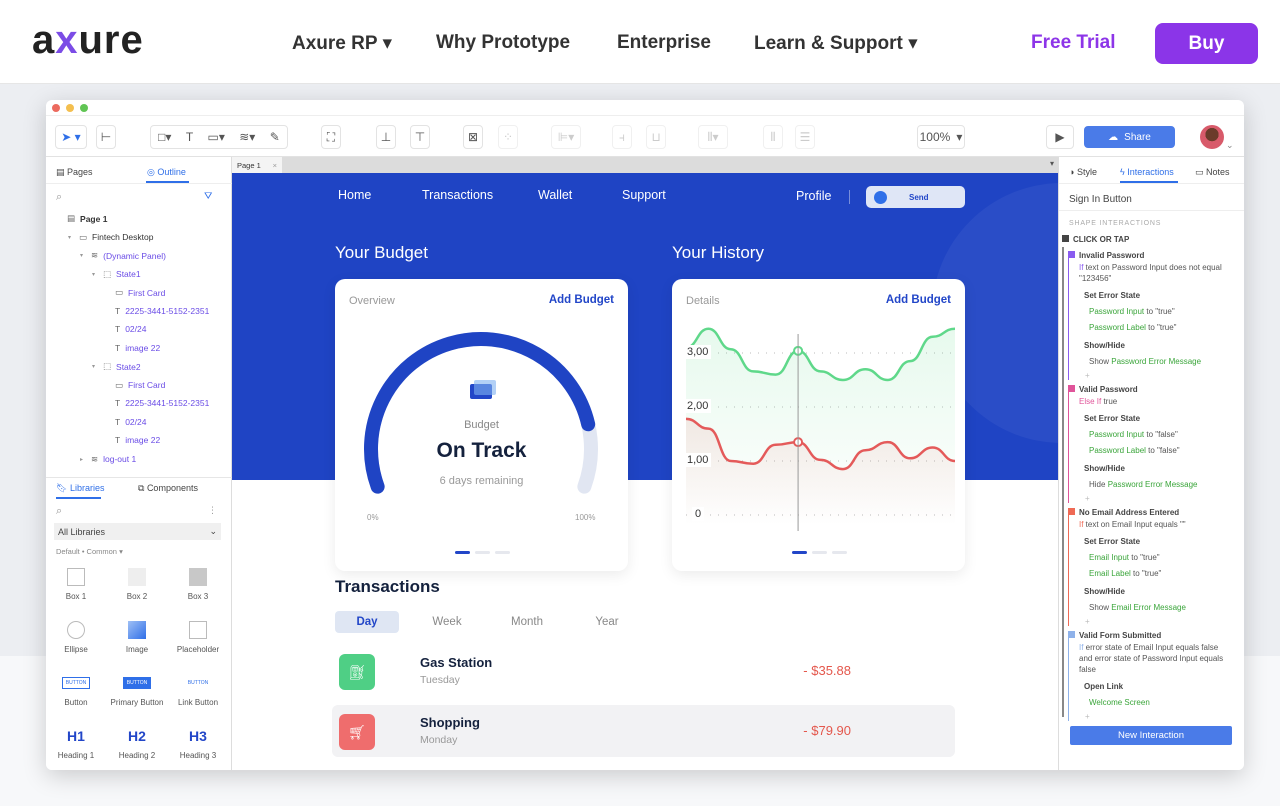 Image resolution: width=1280 pixels, height=806 pixels. What do you see at coordinates (137, 690) in the screenshot?
I see `component-primary-button: BUTTON Primary Button` at bounding box center [137, 690].